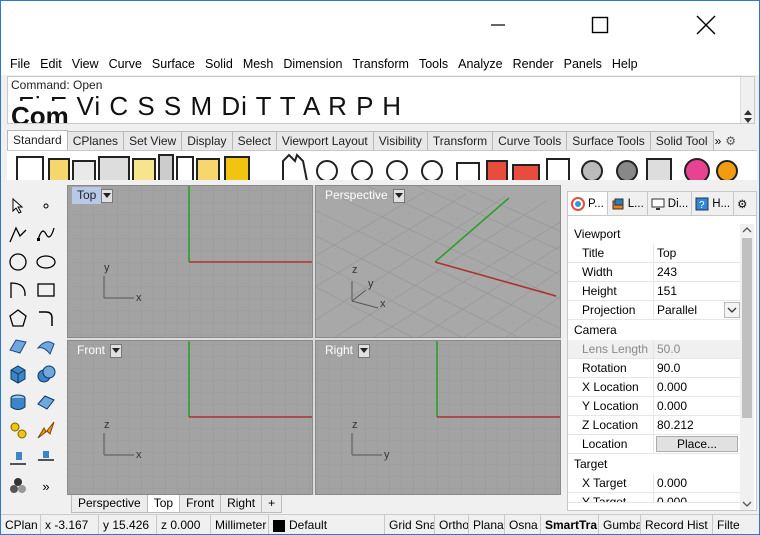 Image resolution: width=760 pixels, height=535 pixels. I want to click on menu-tools: Tools, so click(433, 64).